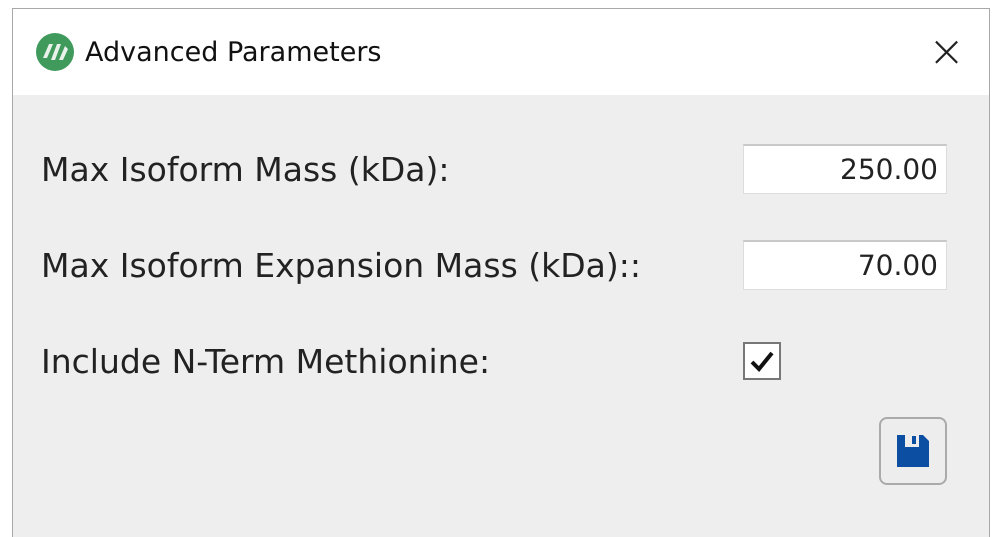  What do you see at coordinates (245, 169) in the screenshot?
I see `field-label: Max Isoform Mass (kDa):` at bounding box center [245, 169].